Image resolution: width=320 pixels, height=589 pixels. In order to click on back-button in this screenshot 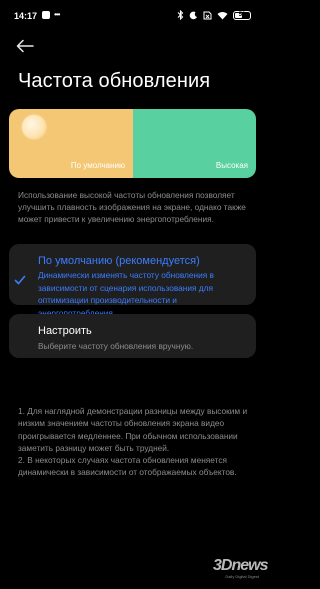, I will do `click(24, 46)`.